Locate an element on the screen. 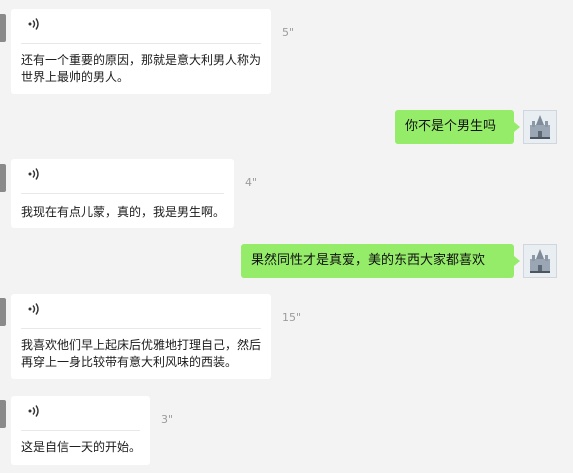 The width and height of the screenshot is (573, 473). voice-message-bubble: 我现在有点儿蒙，真的，我是男生啊。 is located at coordinates (122, 193).